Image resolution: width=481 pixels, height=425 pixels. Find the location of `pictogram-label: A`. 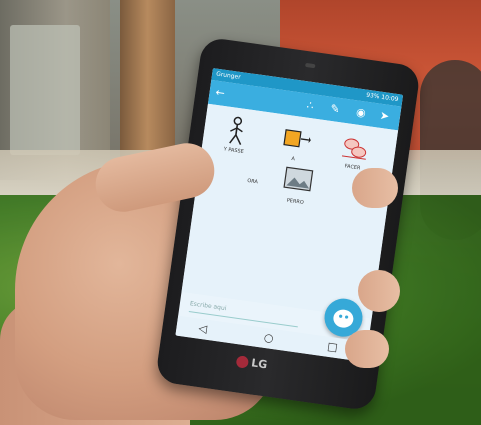

pictogram-label: A is located at coordinates (293, 159).